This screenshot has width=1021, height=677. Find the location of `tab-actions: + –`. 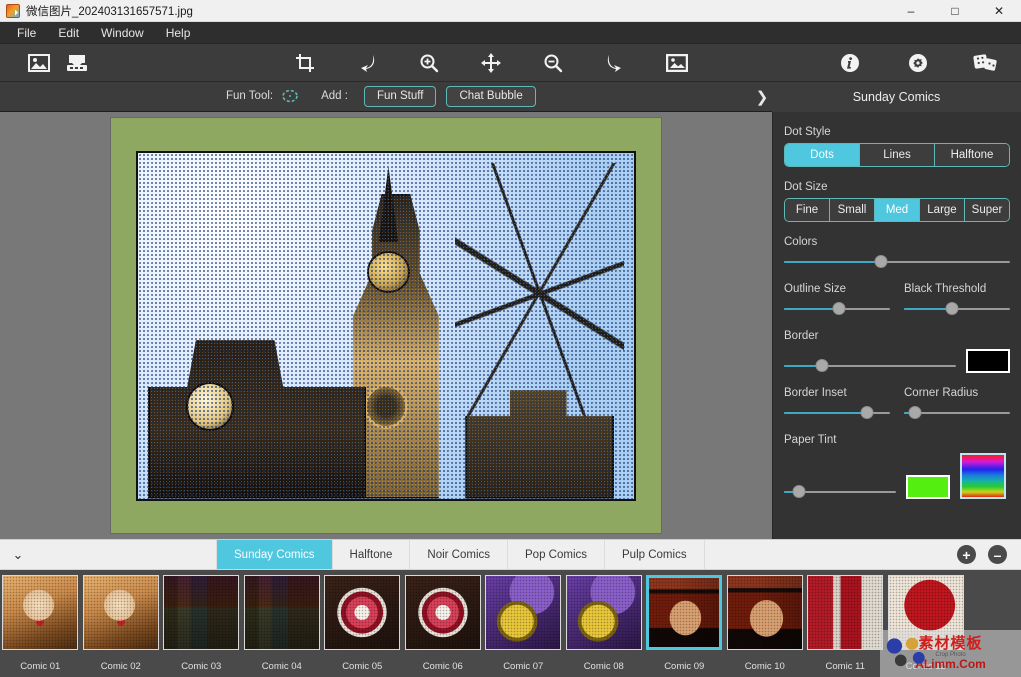

tab-actions: + – is located at coordinates (989, 554).